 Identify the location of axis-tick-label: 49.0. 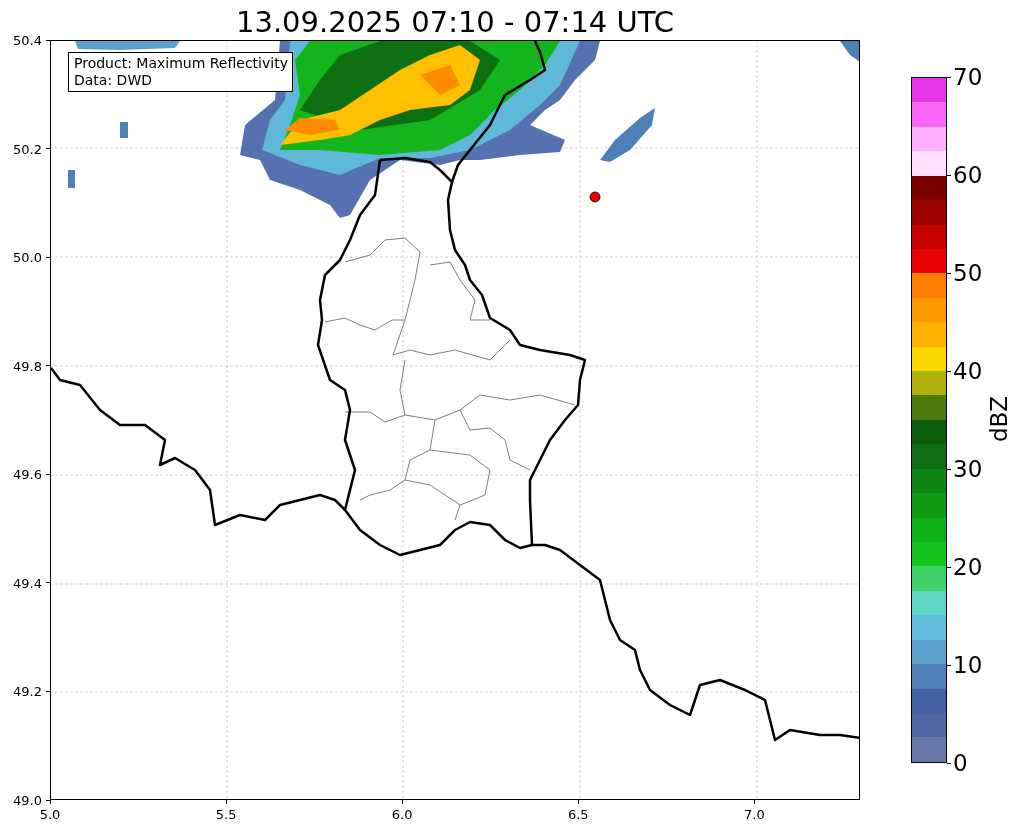
(27, 800).